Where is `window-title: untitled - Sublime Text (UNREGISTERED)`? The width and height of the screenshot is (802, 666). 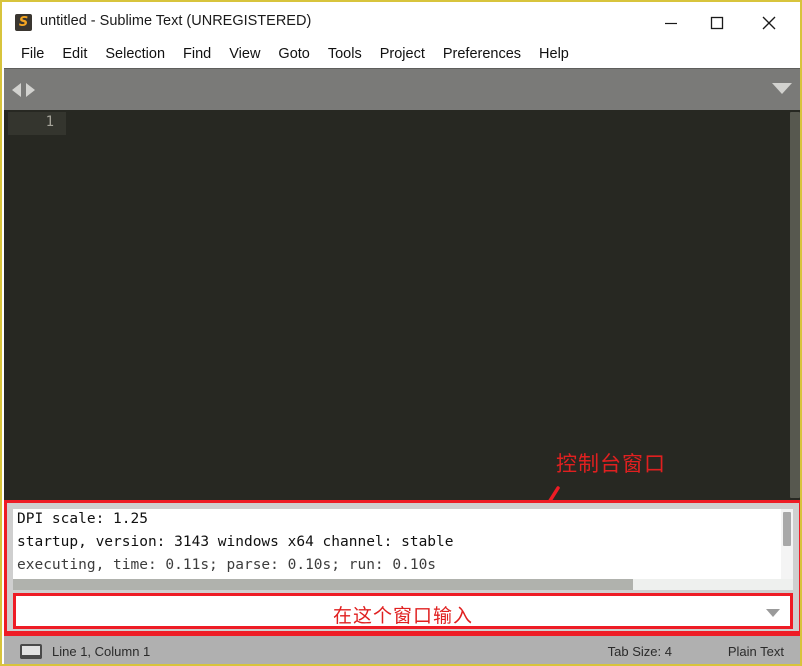
window-title: untitled - Sublime Text (UNREGISTERED) is located at coordinates (176, 21).